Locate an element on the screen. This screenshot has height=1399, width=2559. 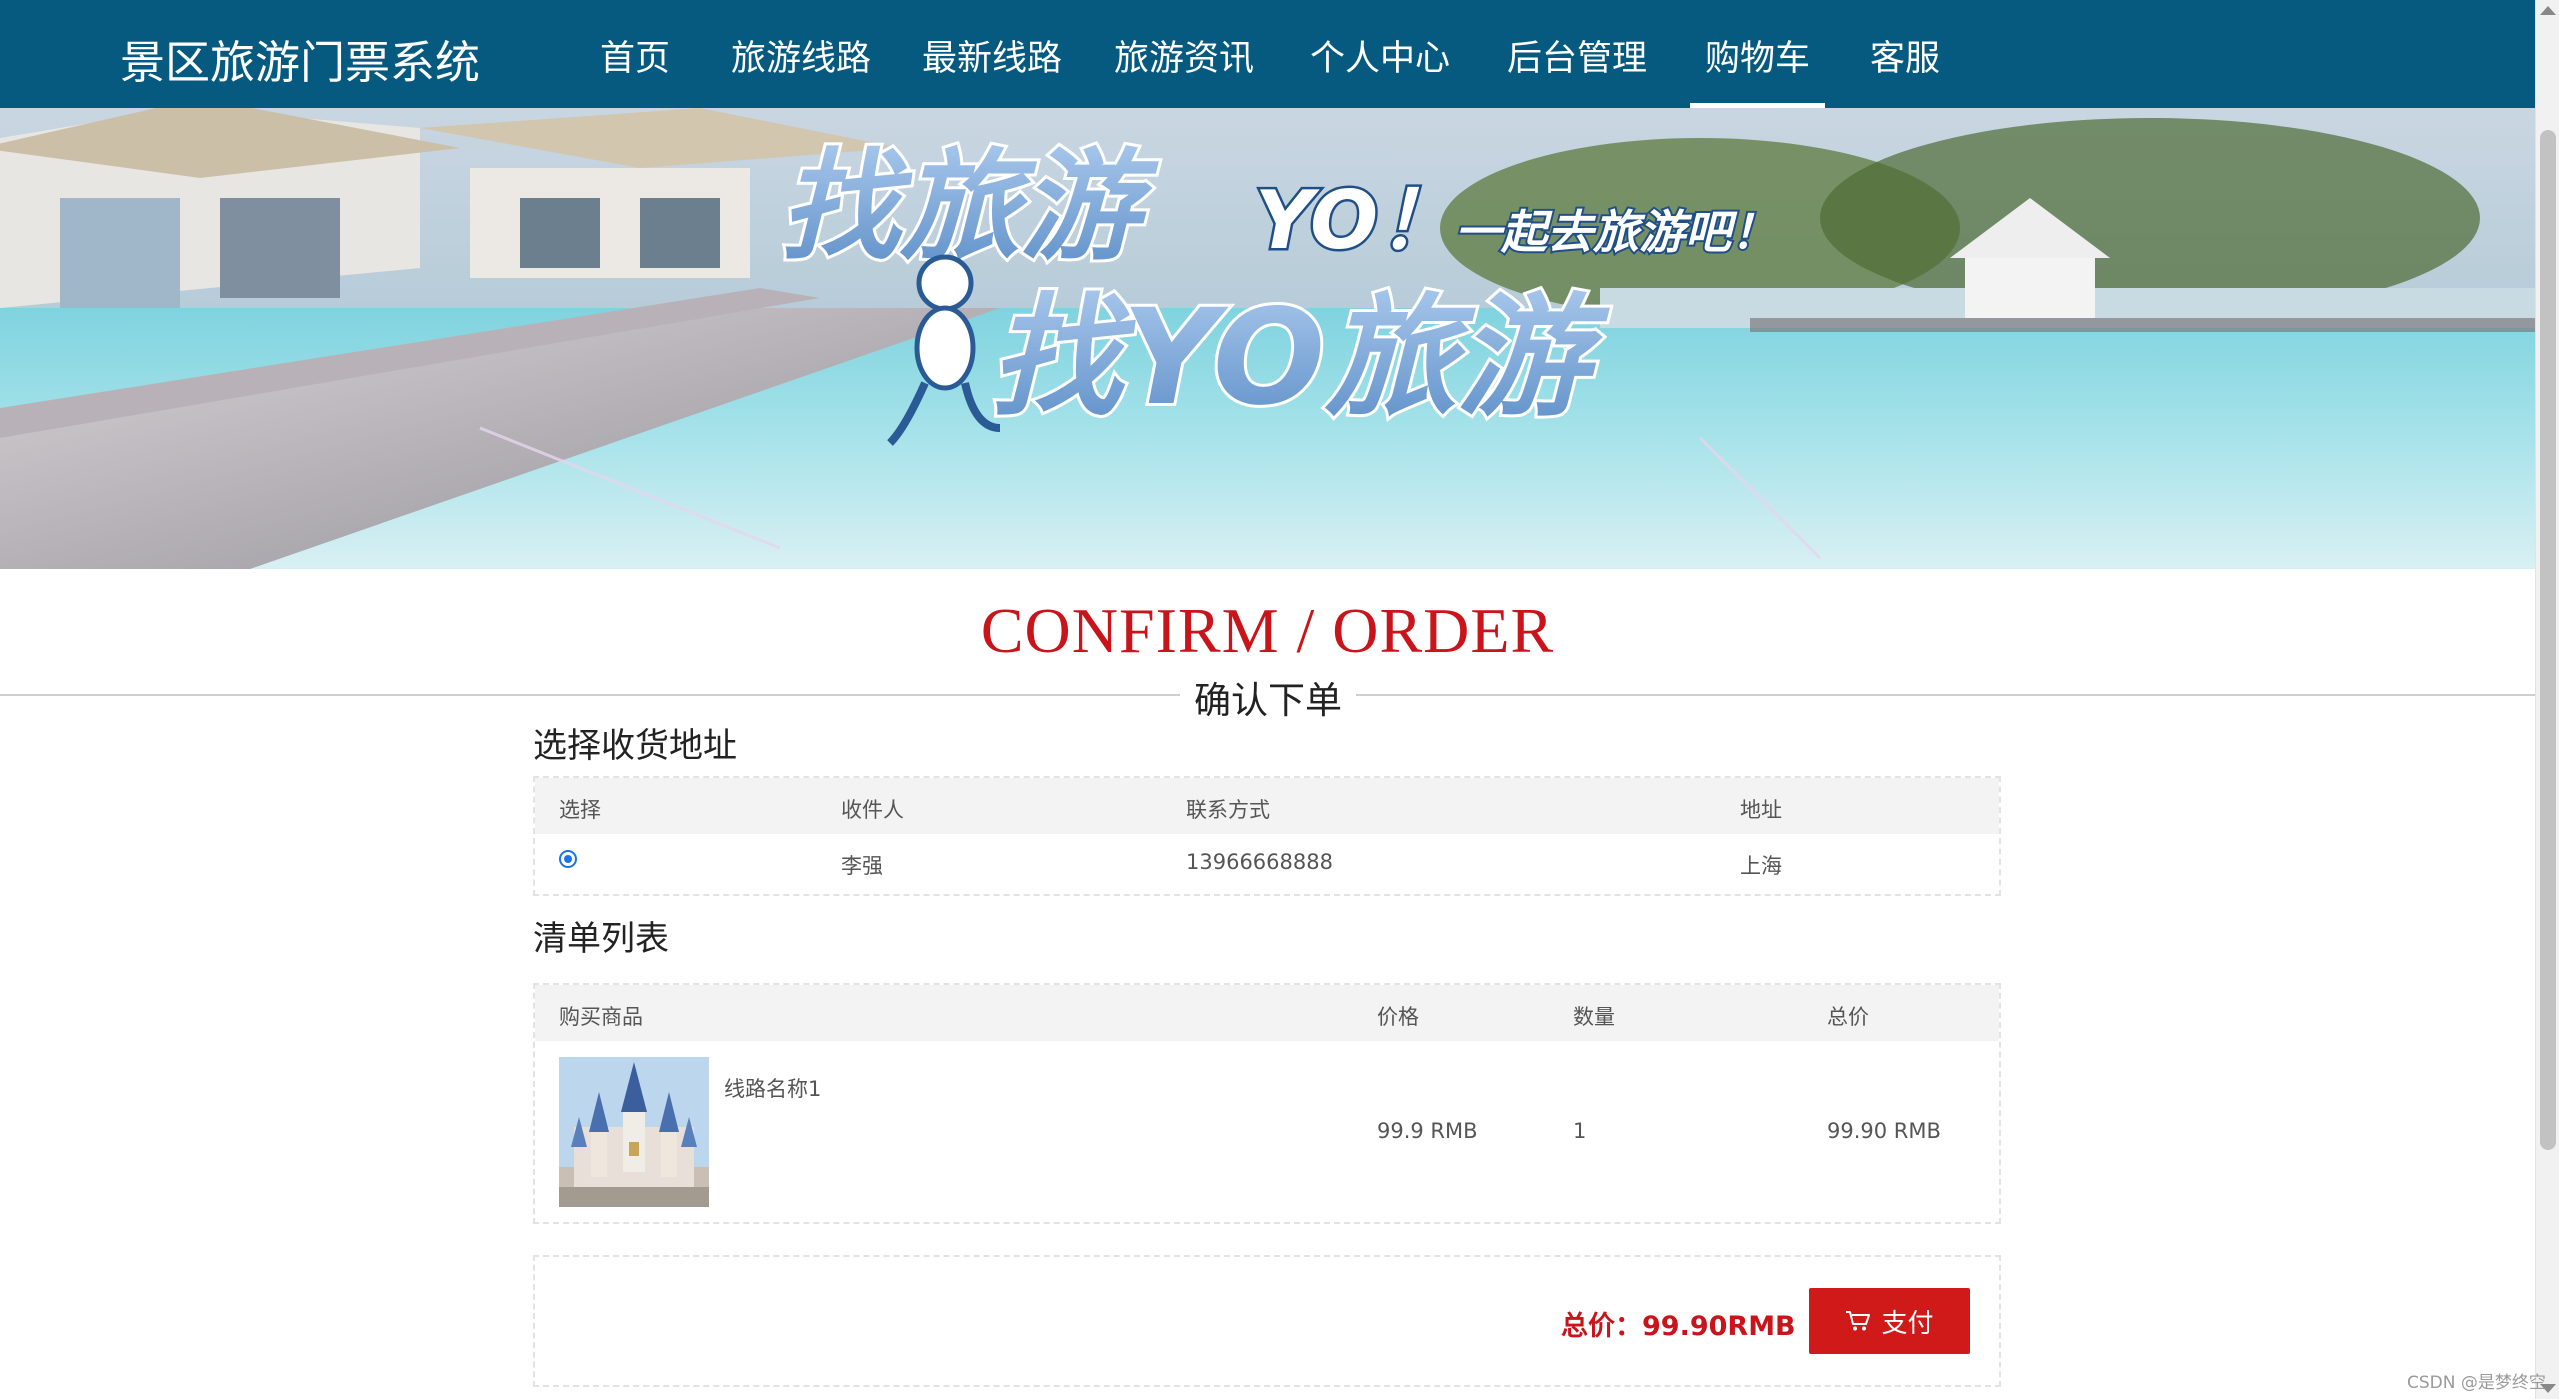
watermark: CSDN @是梦终空 is located at coordinates (2476, 1383).